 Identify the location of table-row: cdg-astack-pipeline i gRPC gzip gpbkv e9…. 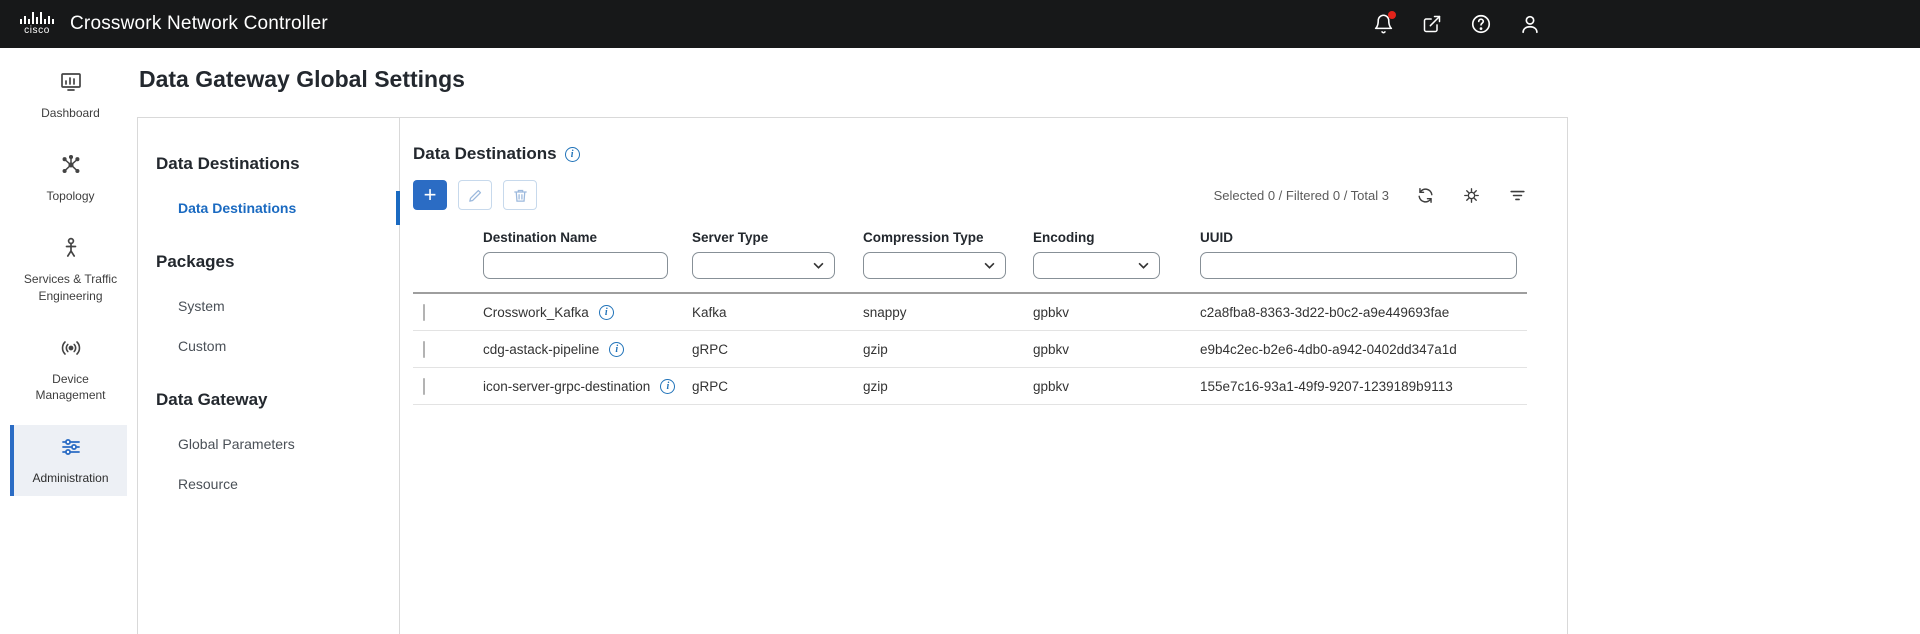
(970, 349).